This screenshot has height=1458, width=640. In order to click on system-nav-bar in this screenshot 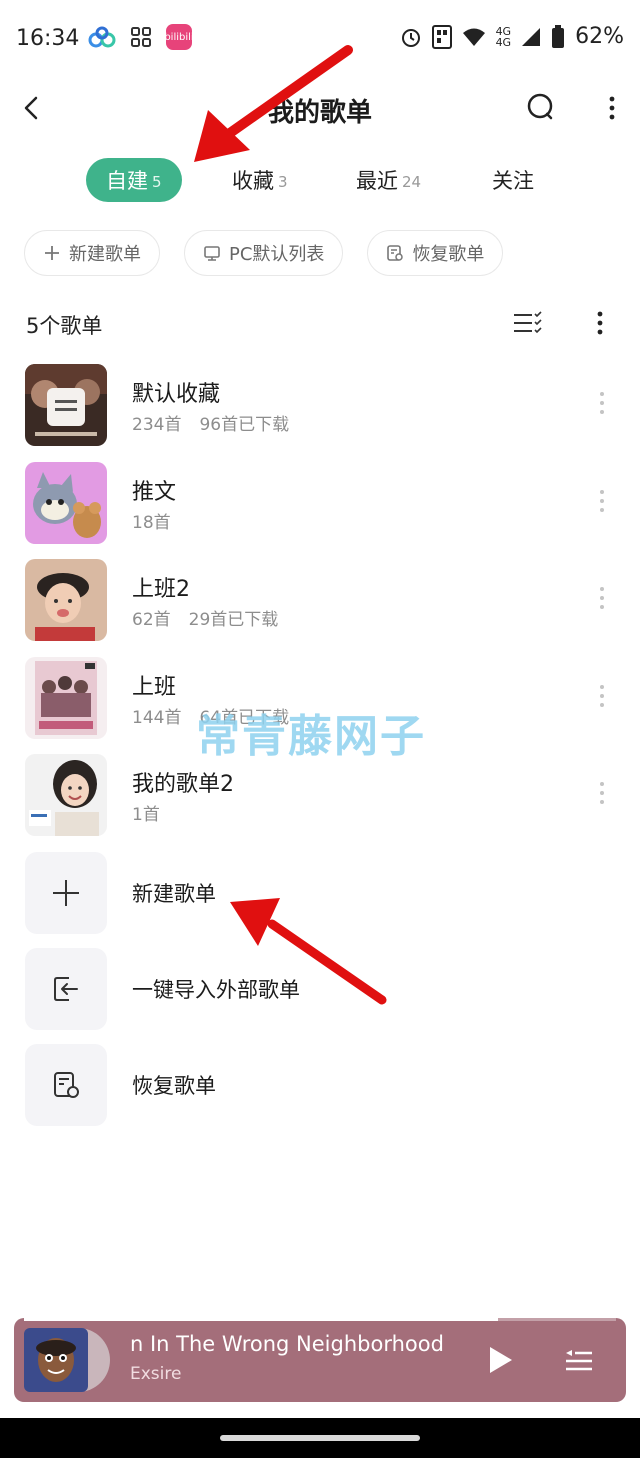, I will do `click(320, 1438)`.